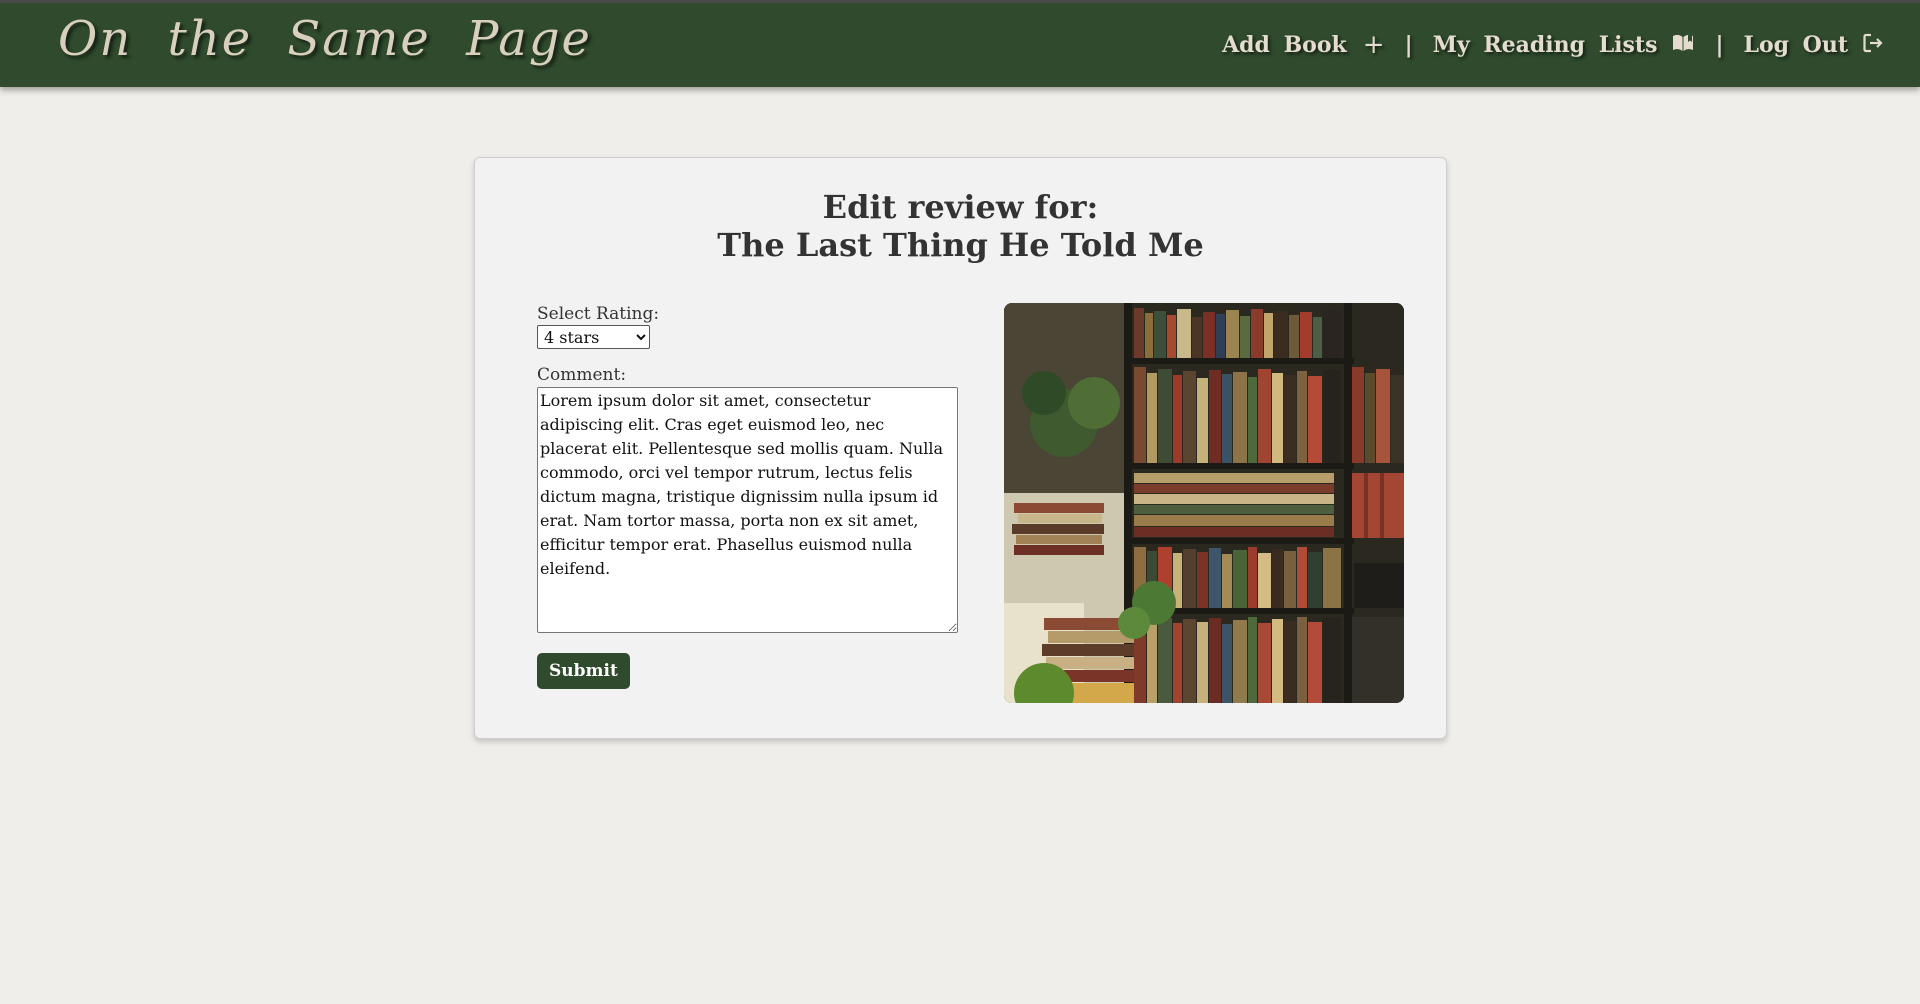 The height and width of the screenshot is (1004, 1920). I want to click on title-line-1: Edit review for:, so click(960, 207).